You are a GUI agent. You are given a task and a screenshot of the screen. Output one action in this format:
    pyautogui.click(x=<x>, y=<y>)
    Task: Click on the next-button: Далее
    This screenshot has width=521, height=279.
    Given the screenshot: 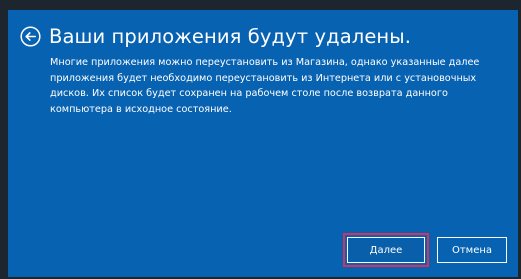 What is the action you would take?
    pyautogui.click(x=386, y=250)
    